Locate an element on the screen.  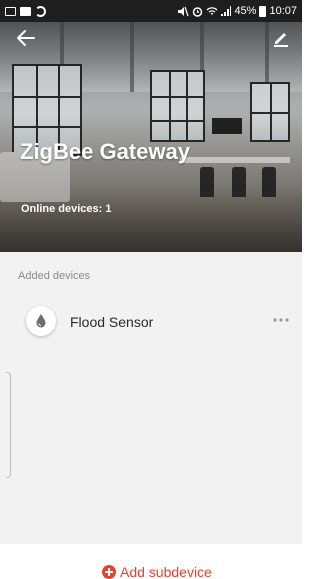
device-name: Flood Sensor is located at coordinates (112, 322).